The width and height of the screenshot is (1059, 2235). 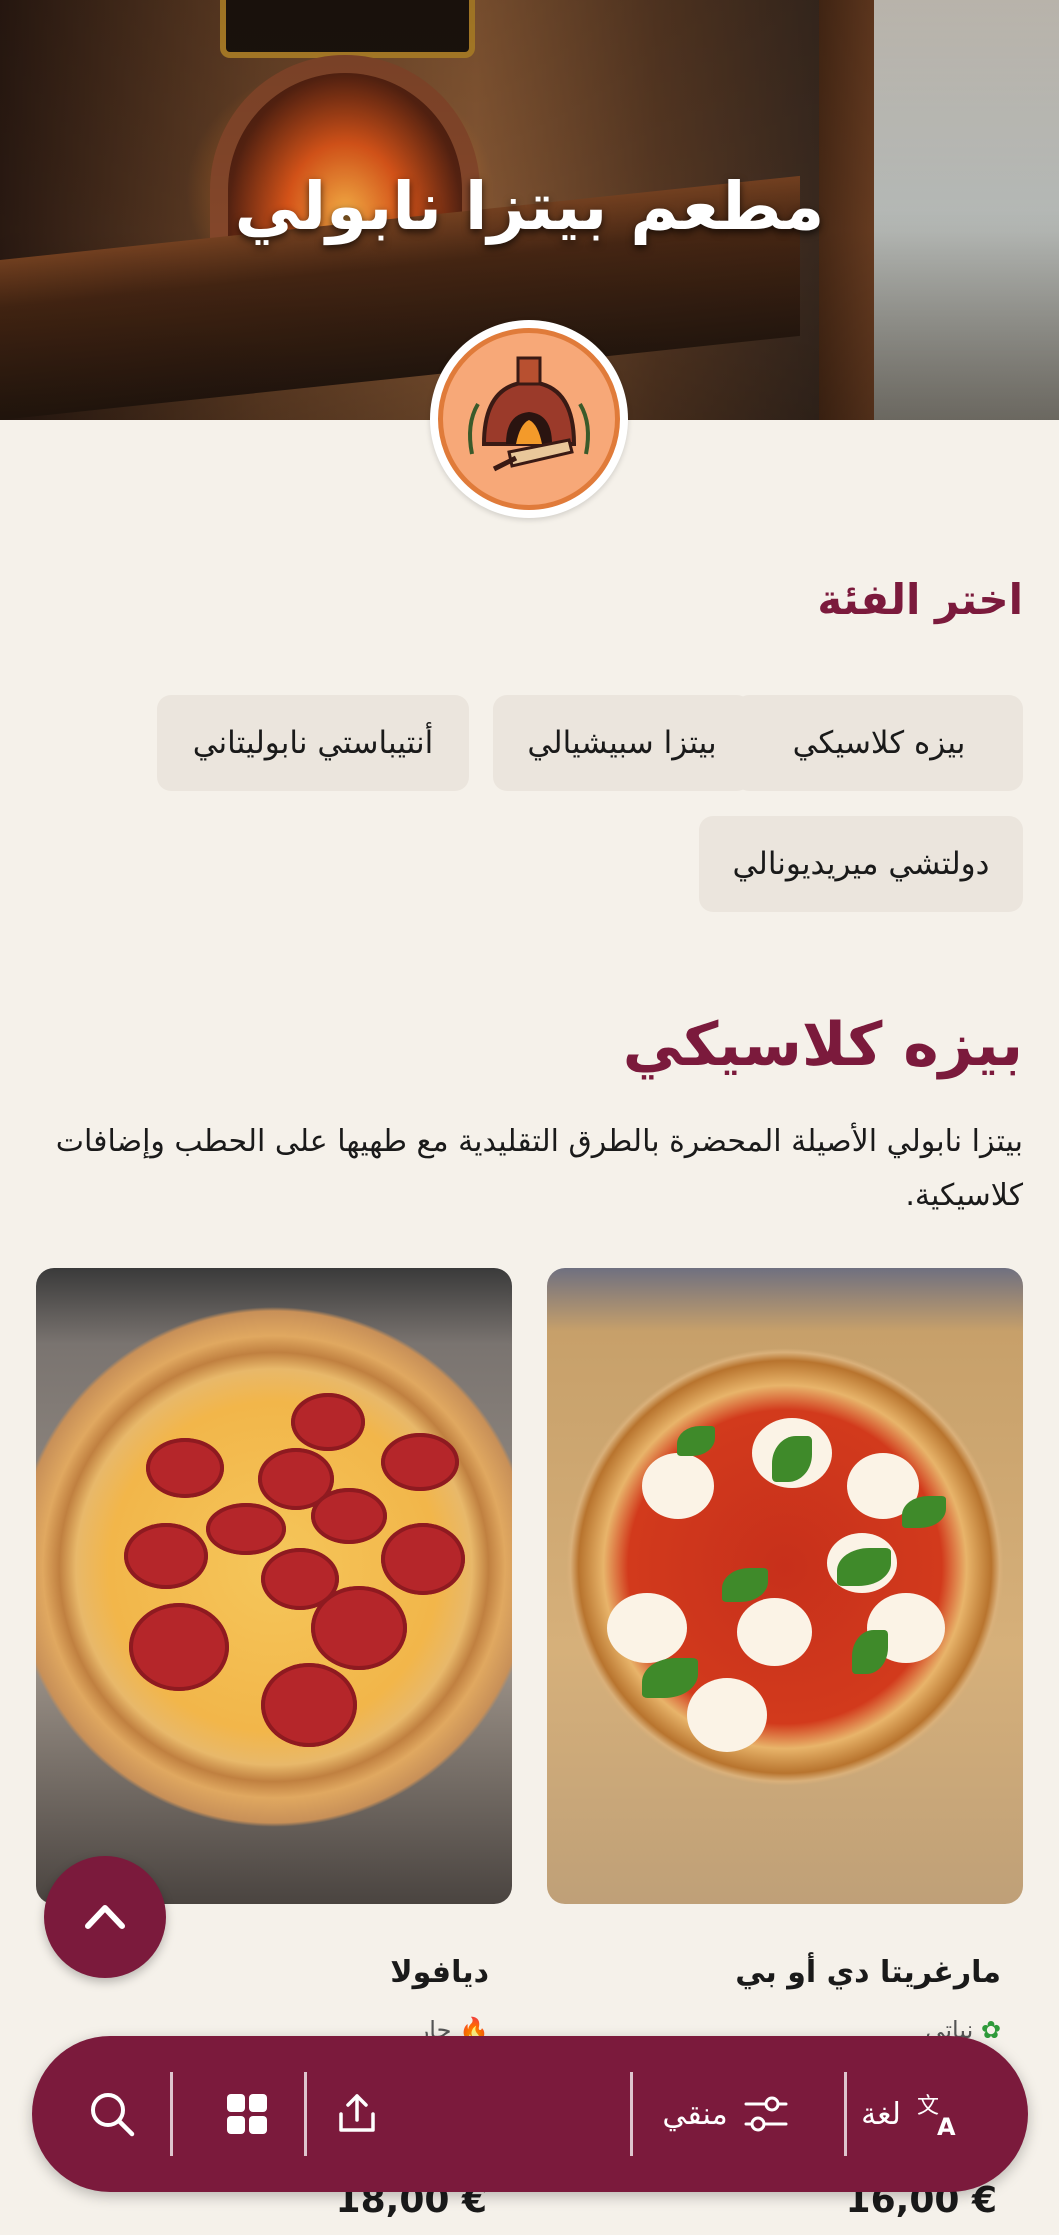 I want to click on restaurant-title: مطعم بيتزا نابولي, so click(x=529, y=206).